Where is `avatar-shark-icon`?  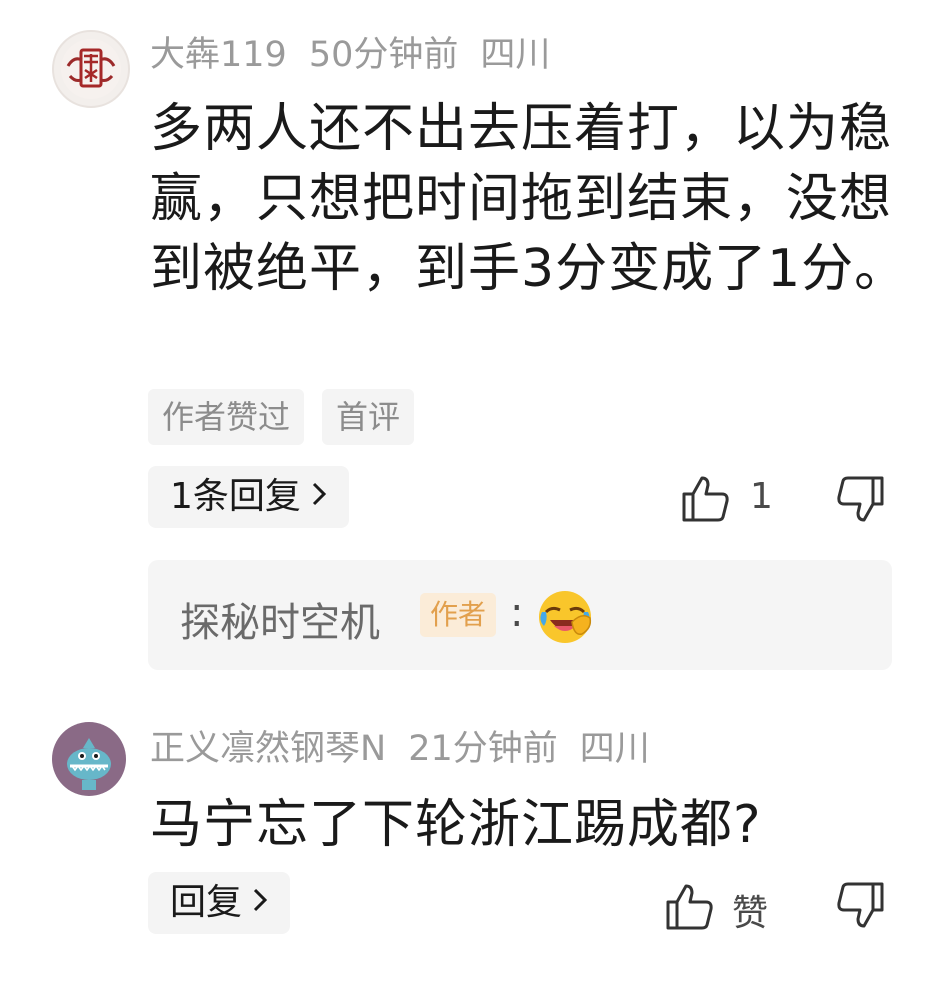
avatar-shark-icon is located at coordinates (89, 764).